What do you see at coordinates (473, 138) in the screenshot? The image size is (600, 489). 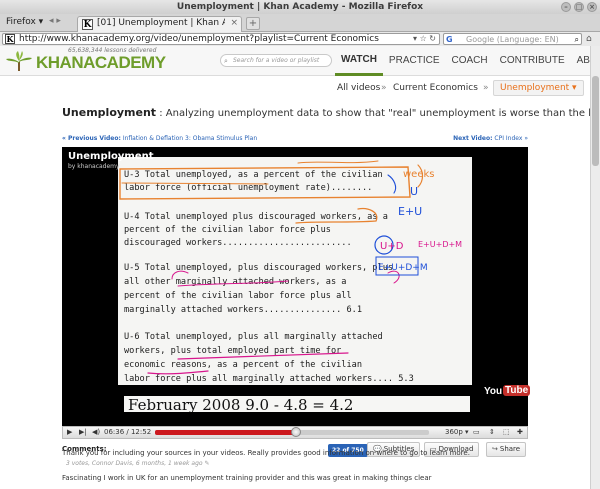 I see `next-video-label: Next Video:` at bounding box center [473, 138].